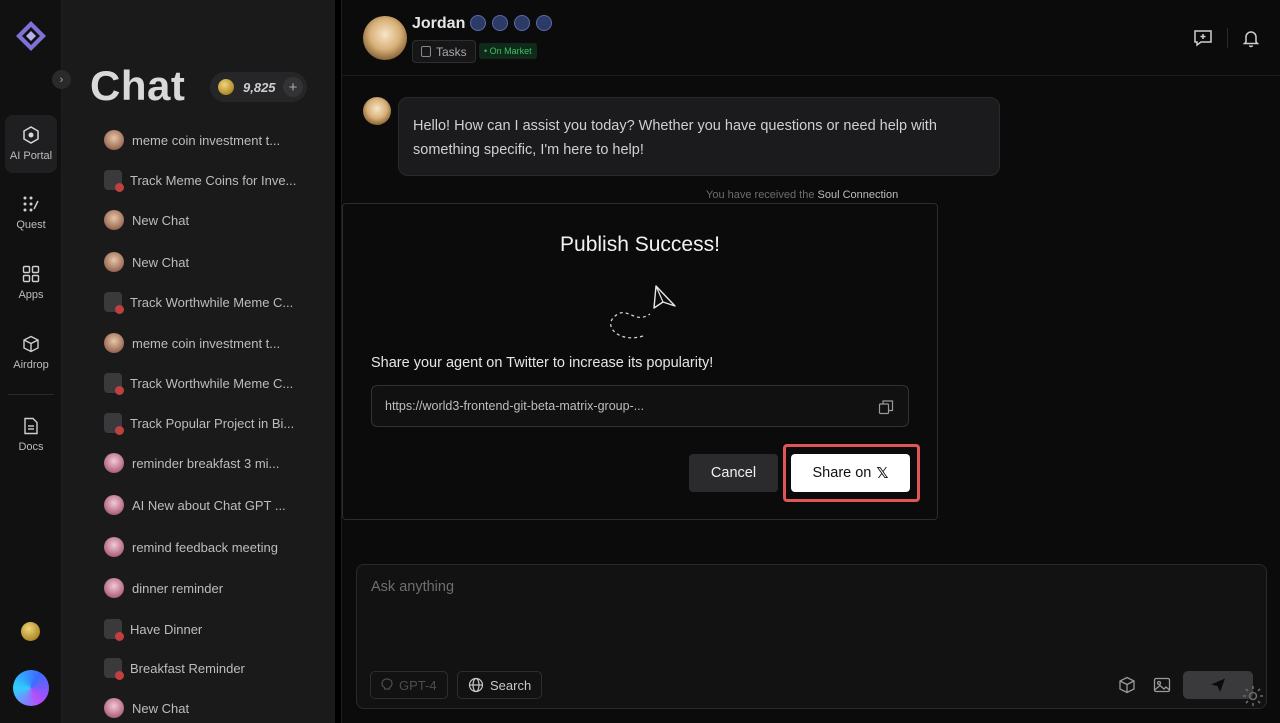  I want to click on agent-name: Jordan, so click(439, 23).